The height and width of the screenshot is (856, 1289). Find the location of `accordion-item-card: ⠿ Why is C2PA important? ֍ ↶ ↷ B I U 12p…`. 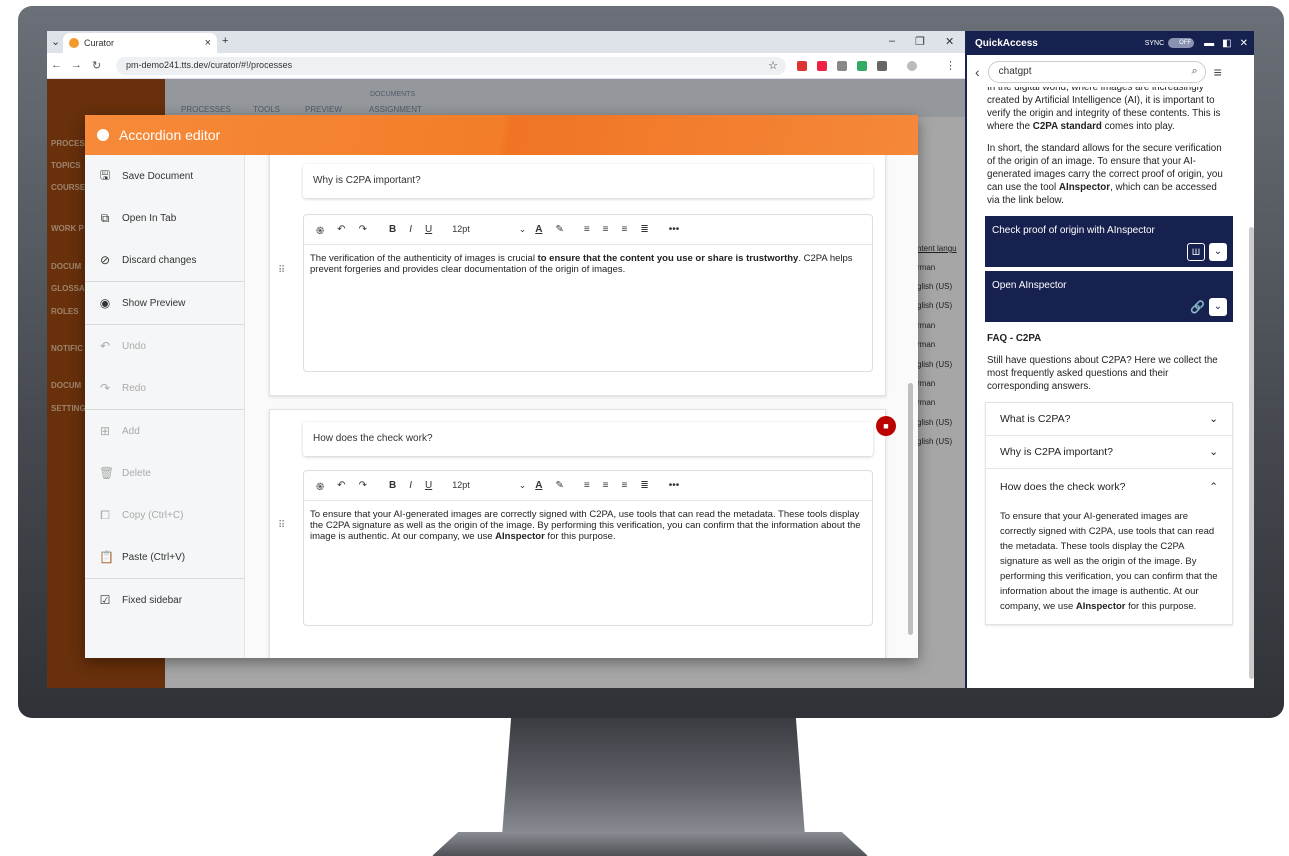

accordion-item-card: ⠿ Why is C2PA important? ֍ ↶ ↷ B I U 12p… is located at coordinates (577, 275).